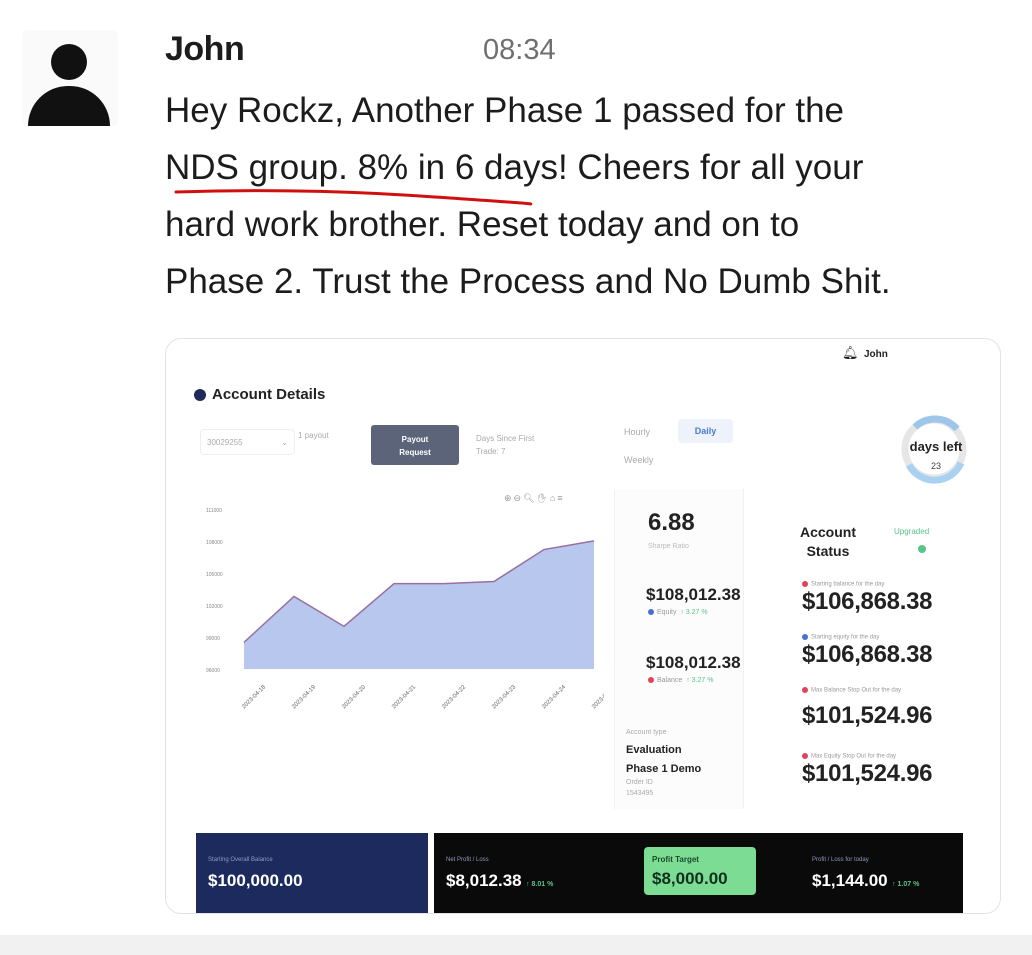 The width and height of the screenshot is (1032, 955). I want to click on message-time: 08:34, so click(519, 50).